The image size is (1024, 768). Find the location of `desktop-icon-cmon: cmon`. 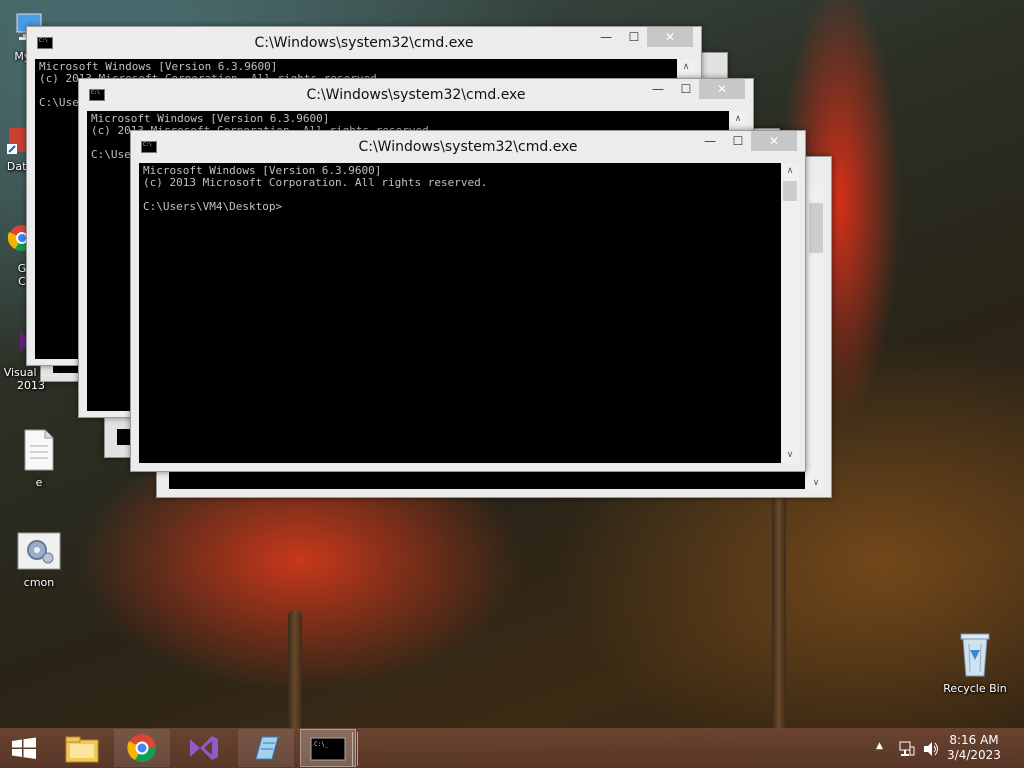

desktop-icon-cmon: cmon is located at coordinates (39, 560).